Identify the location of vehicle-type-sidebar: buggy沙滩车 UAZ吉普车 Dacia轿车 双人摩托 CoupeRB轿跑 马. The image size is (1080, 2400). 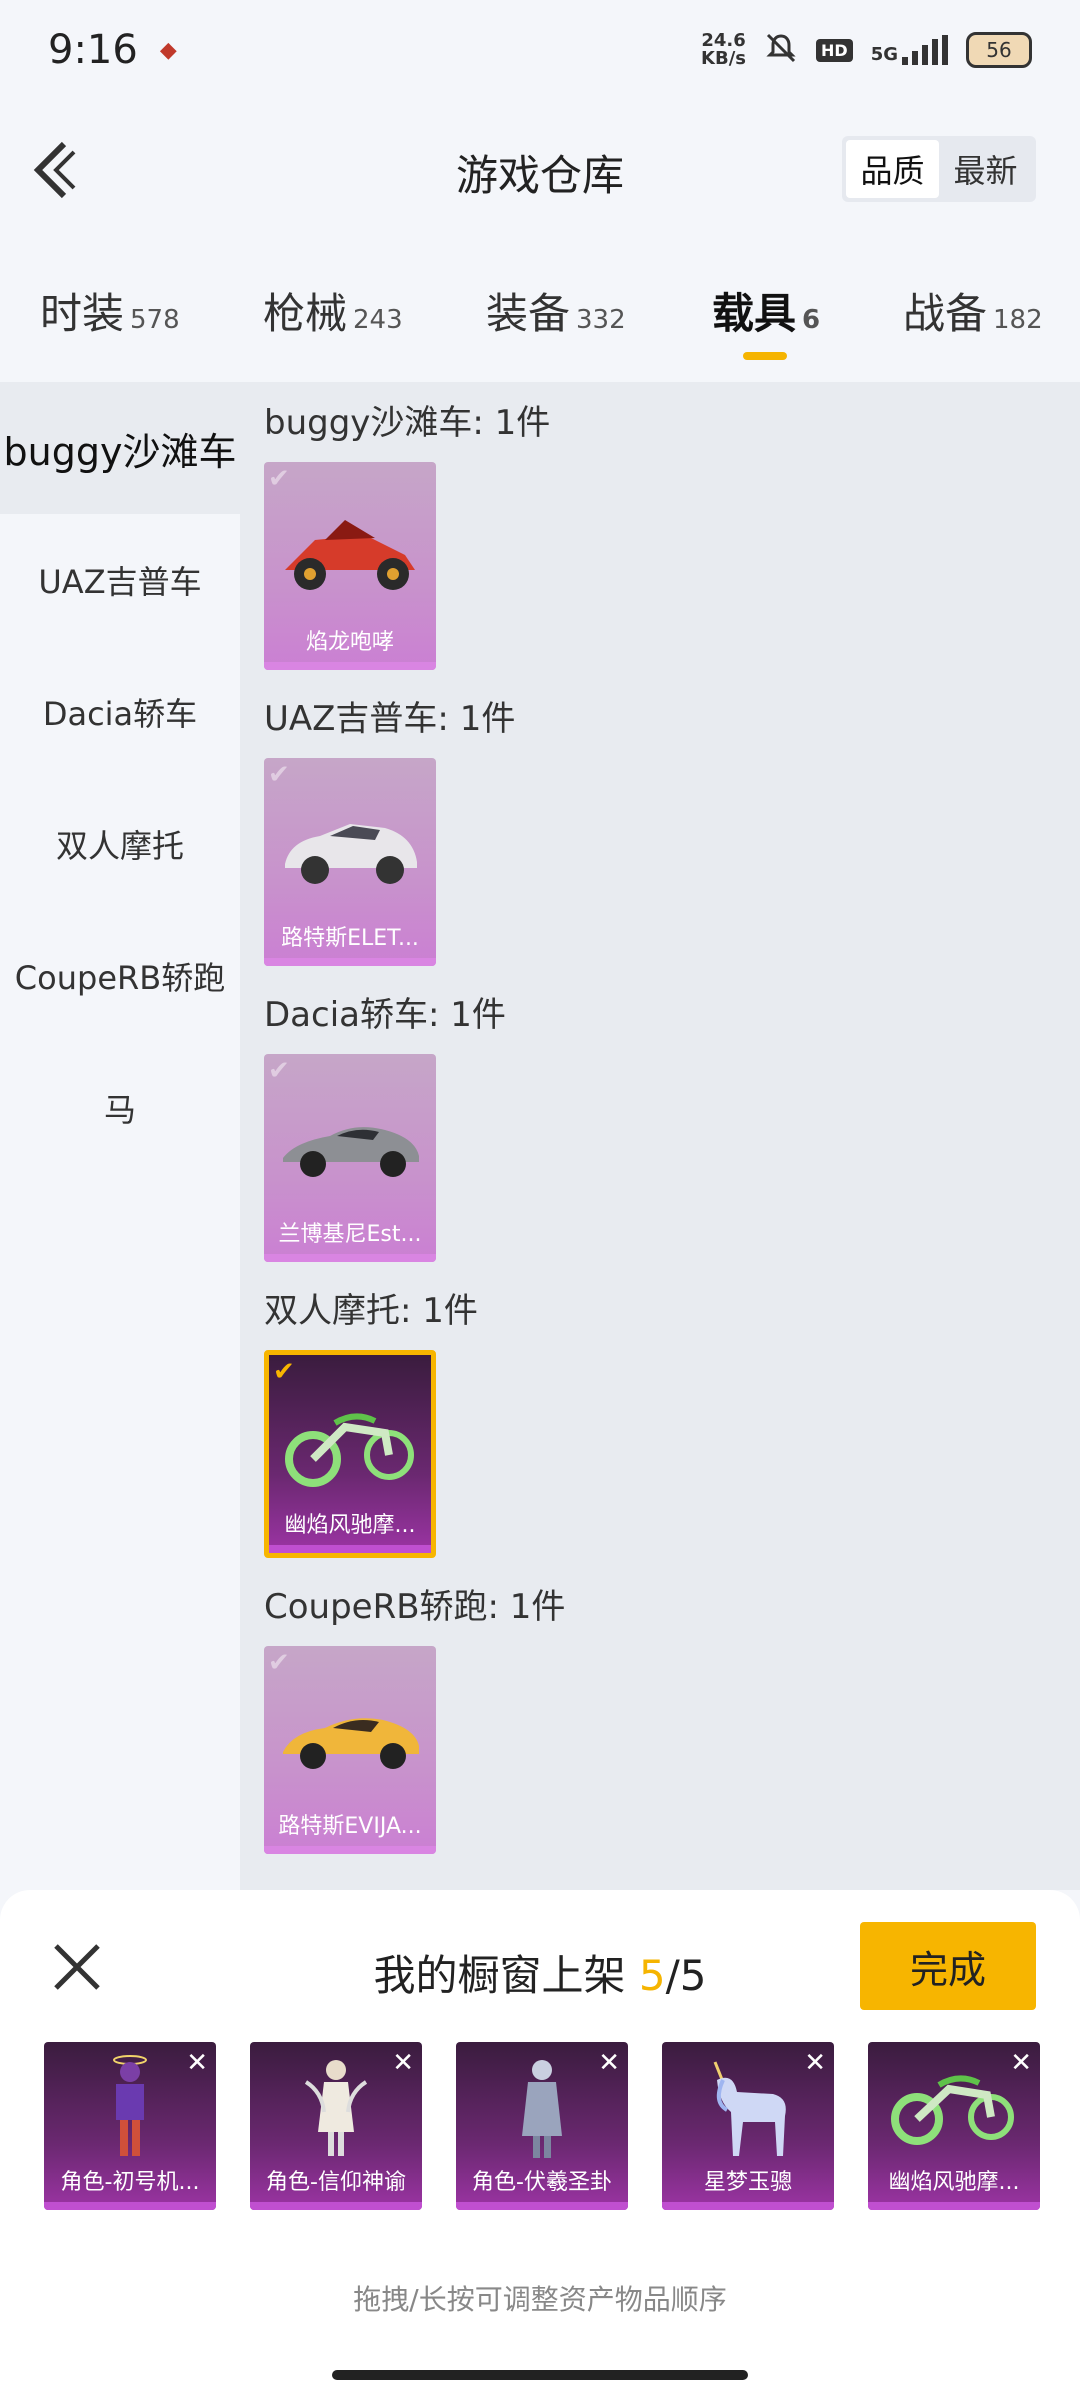
(120, 1136).